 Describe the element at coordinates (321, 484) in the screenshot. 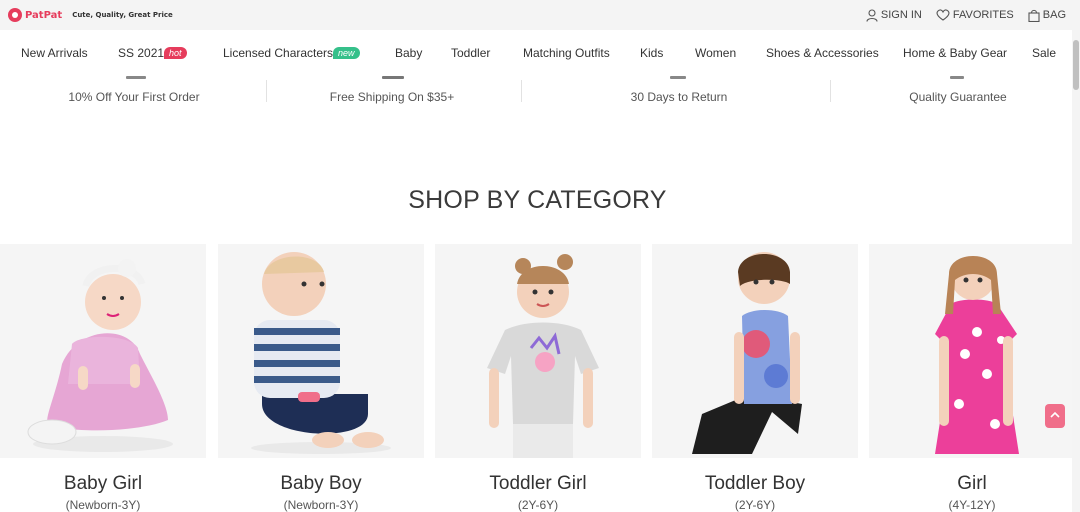

I see `category-name: Baby Boy` at that location.